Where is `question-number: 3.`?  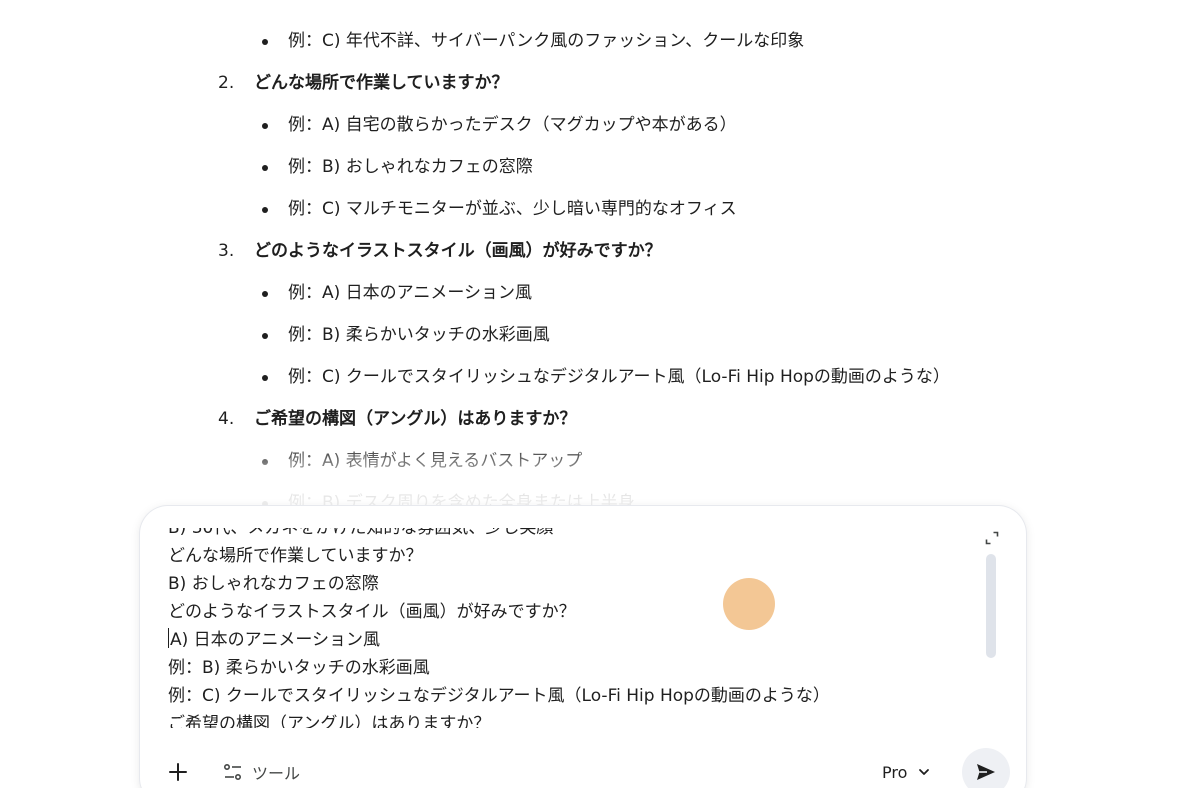
question-number: 3. is located at coordinates (226, 251).